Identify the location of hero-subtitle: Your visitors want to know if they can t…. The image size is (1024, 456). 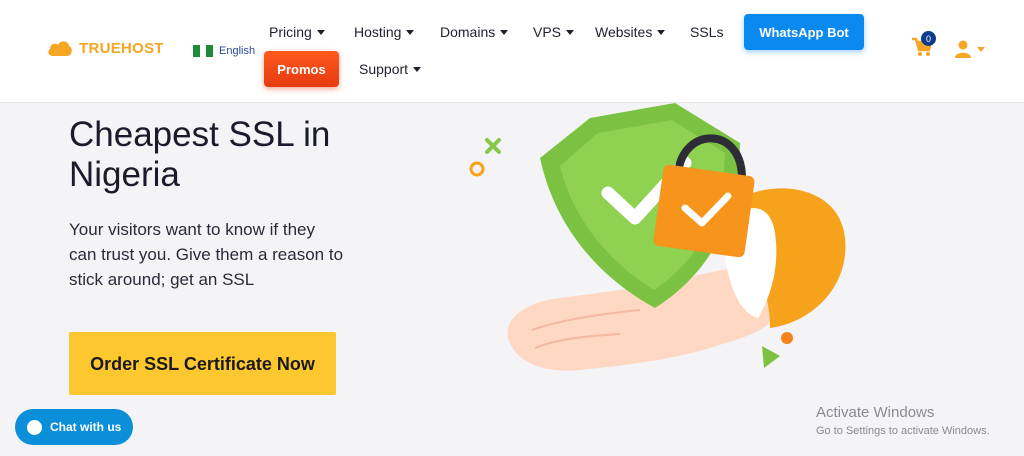
(206, 254).